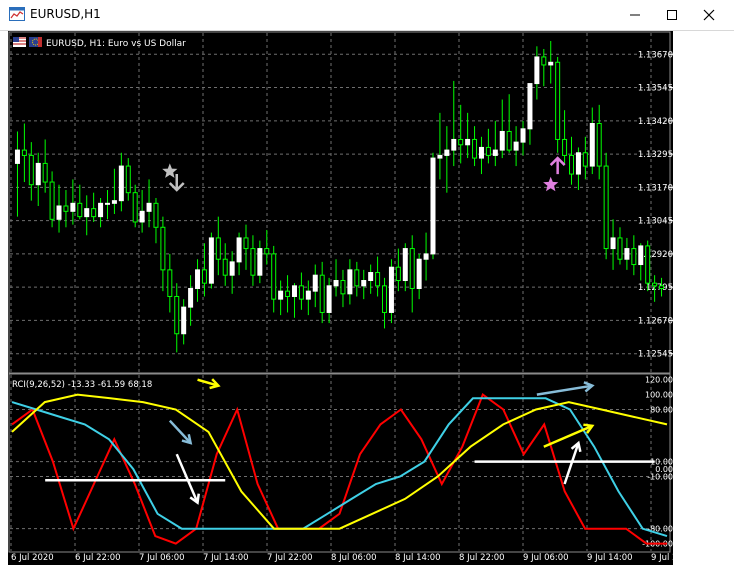 This screenshot has height=576, width=734. I want to click on down-arrow-marker, so click(176, 183).